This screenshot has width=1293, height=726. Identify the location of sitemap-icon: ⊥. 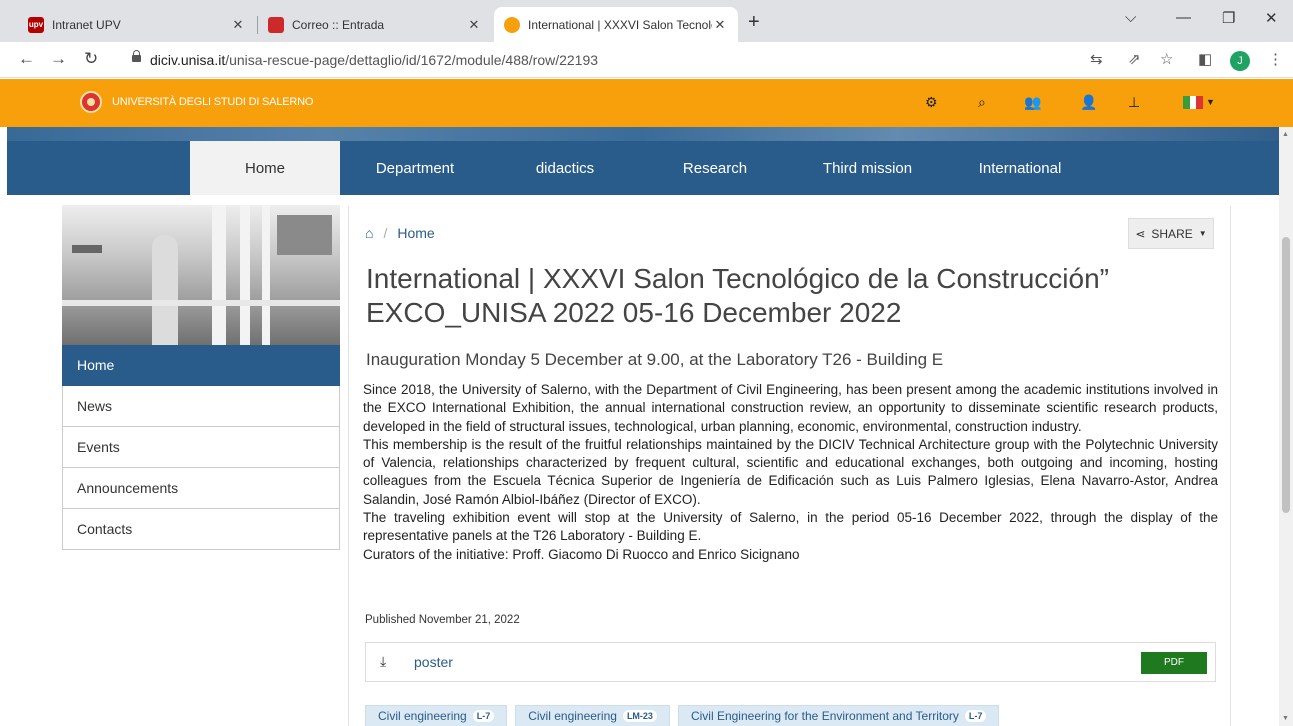
(1134, 102).